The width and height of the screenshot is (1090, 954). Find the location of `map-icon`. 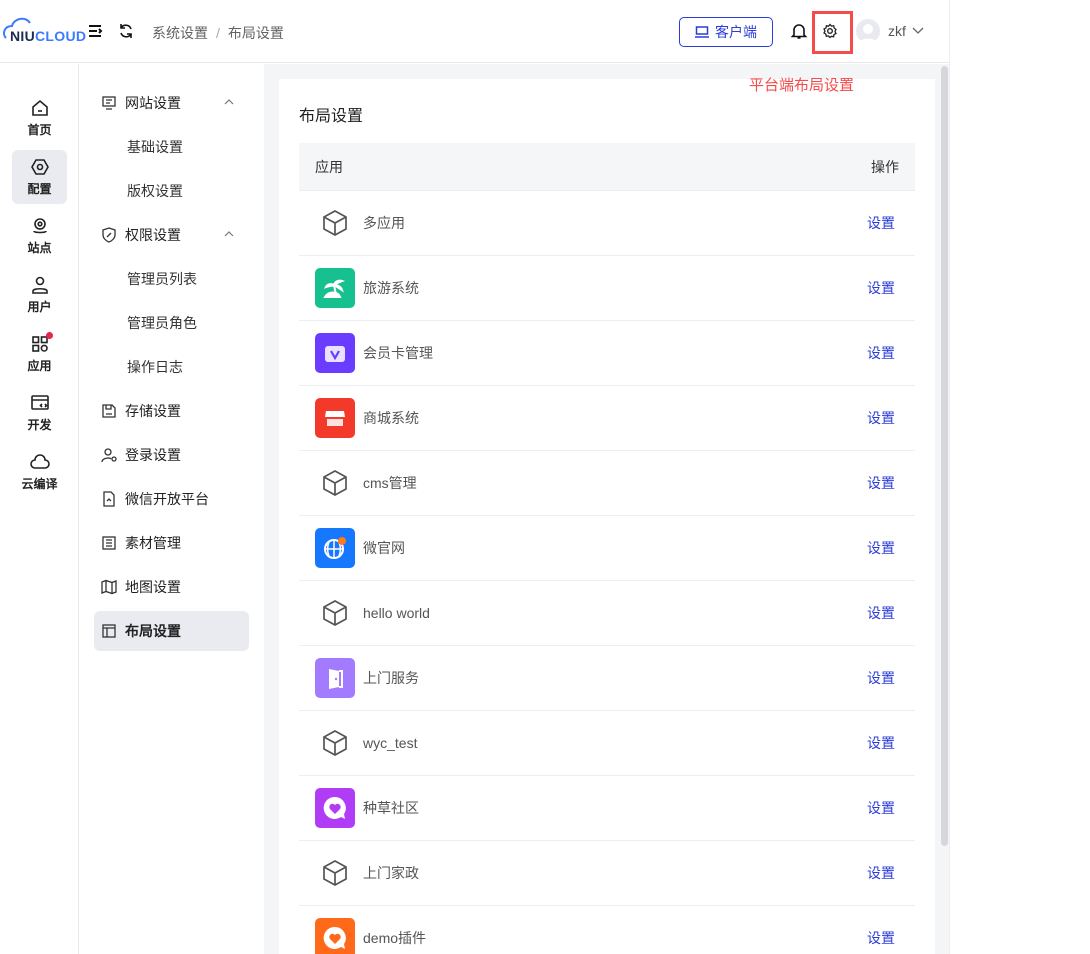

map-icon is located at coordinates (109, 587).